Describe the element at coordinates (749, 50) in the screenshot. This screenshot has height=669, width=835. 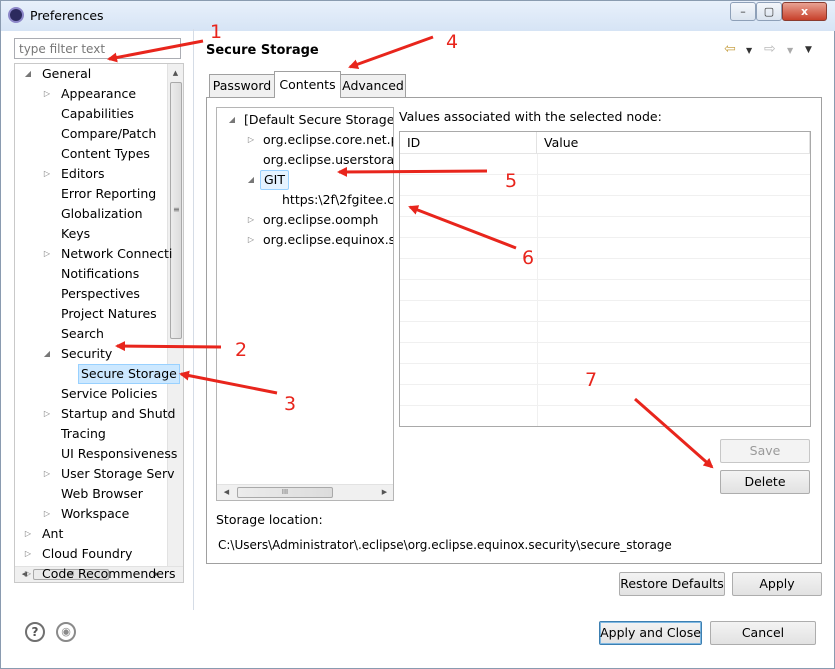
I see `back-history-dropdown-icon: ▼` at that location.